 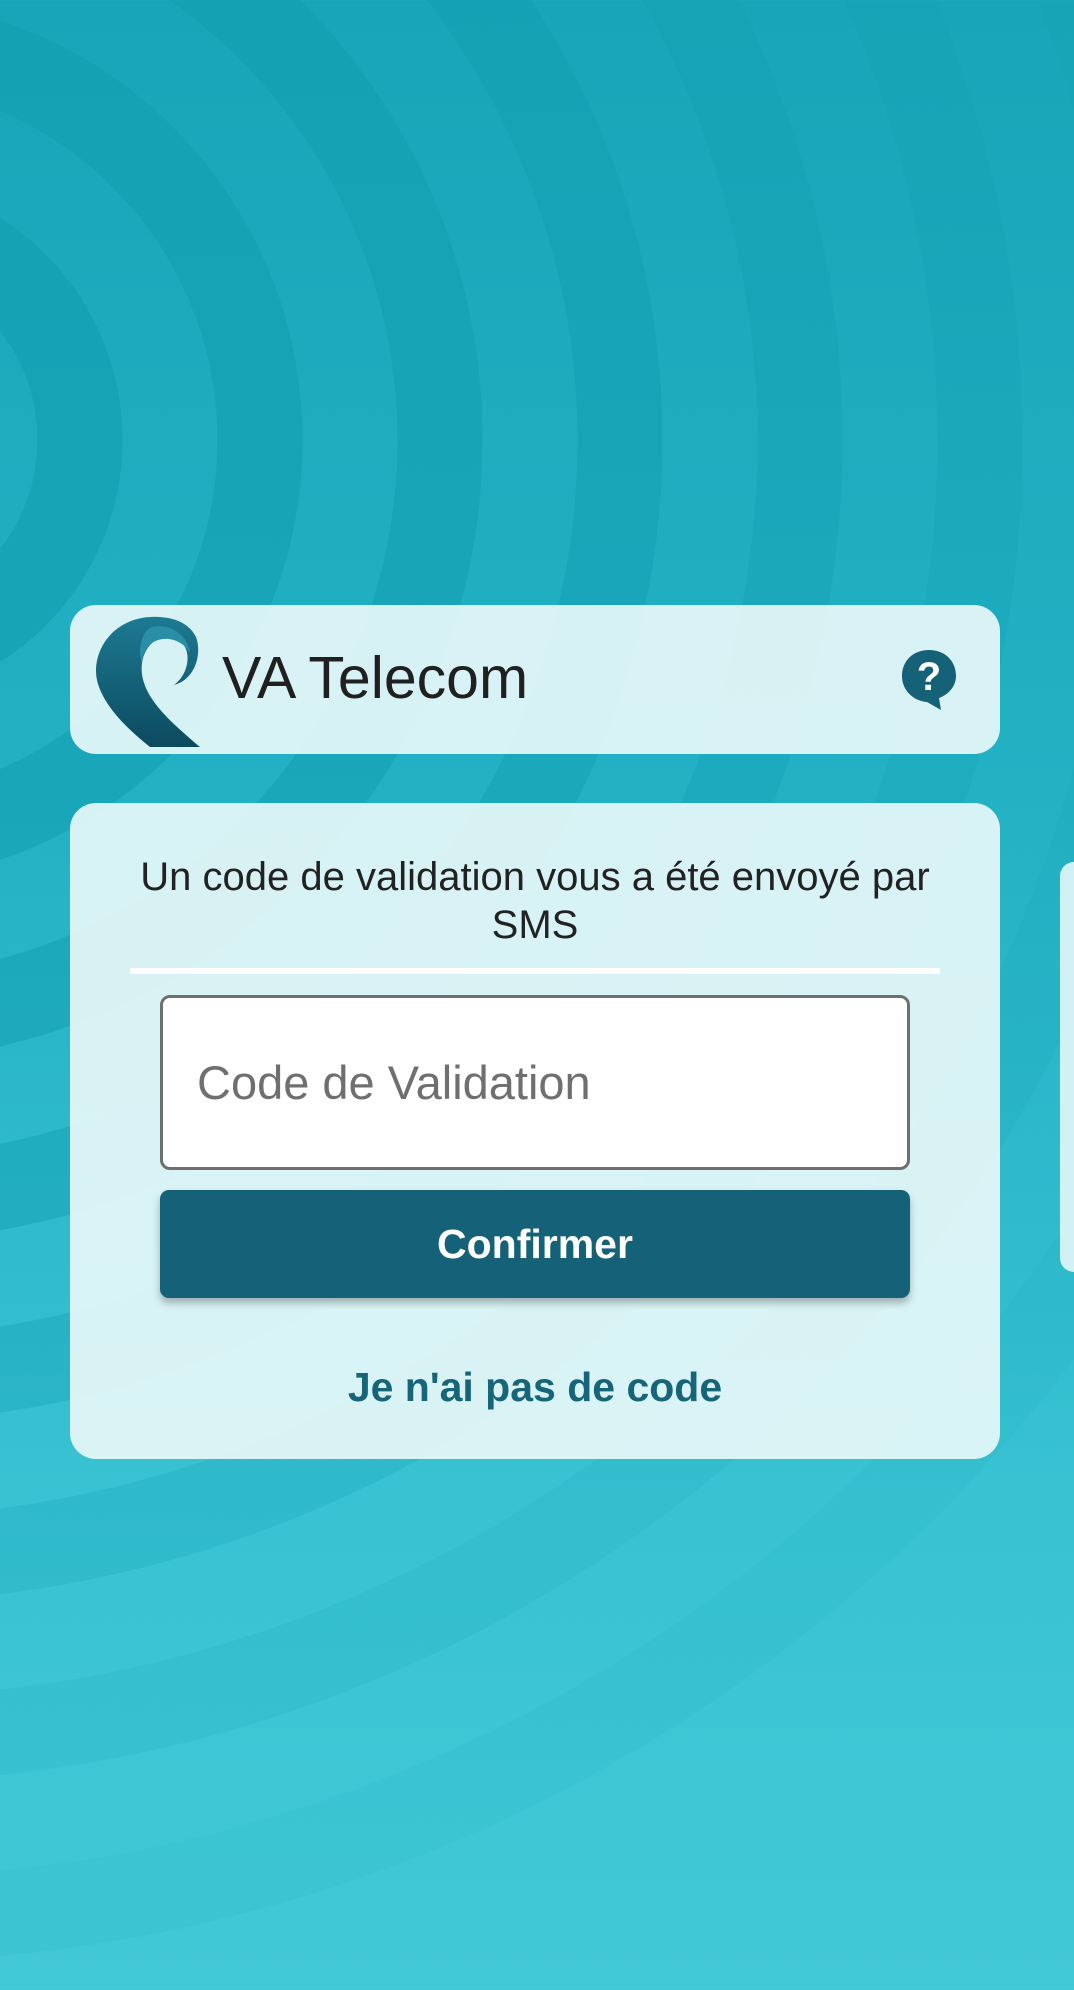 What do you see at coordinates (535, 1244) in the screenshot?
I see `confirm-button: Confirmer` at bounding box center [535, 1244].